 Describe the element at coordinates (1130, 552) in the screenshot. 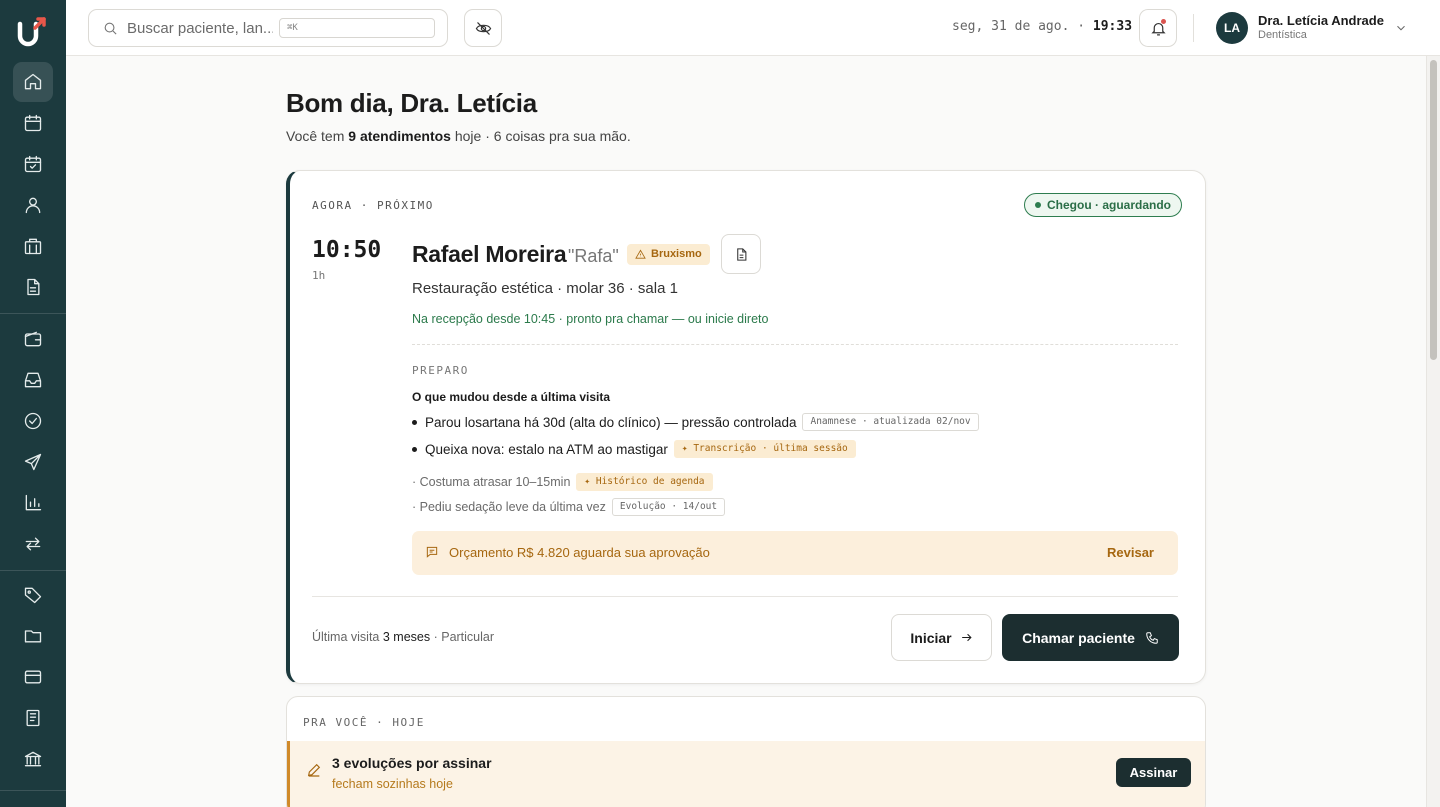

I see `review-budget-link: Revisar` at that location.